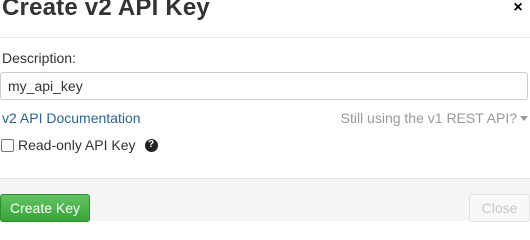  Describe the element at coordinates (7, 145) in the screenshot. I see `readonly-checkbox` at that location.